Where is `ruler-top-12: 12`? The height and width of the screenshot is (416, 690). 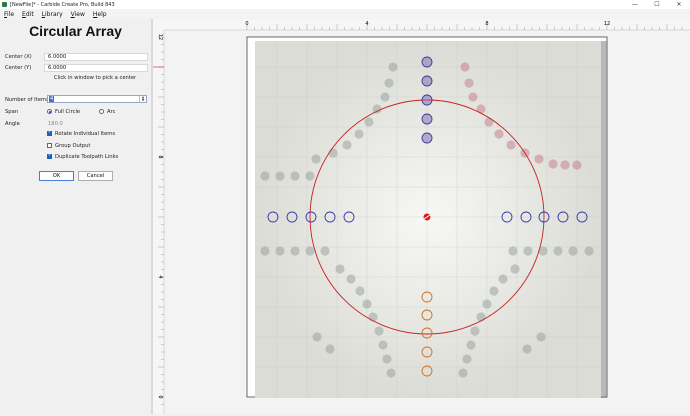 ruler-top-12: 12 is located at coordinates (607, 24).